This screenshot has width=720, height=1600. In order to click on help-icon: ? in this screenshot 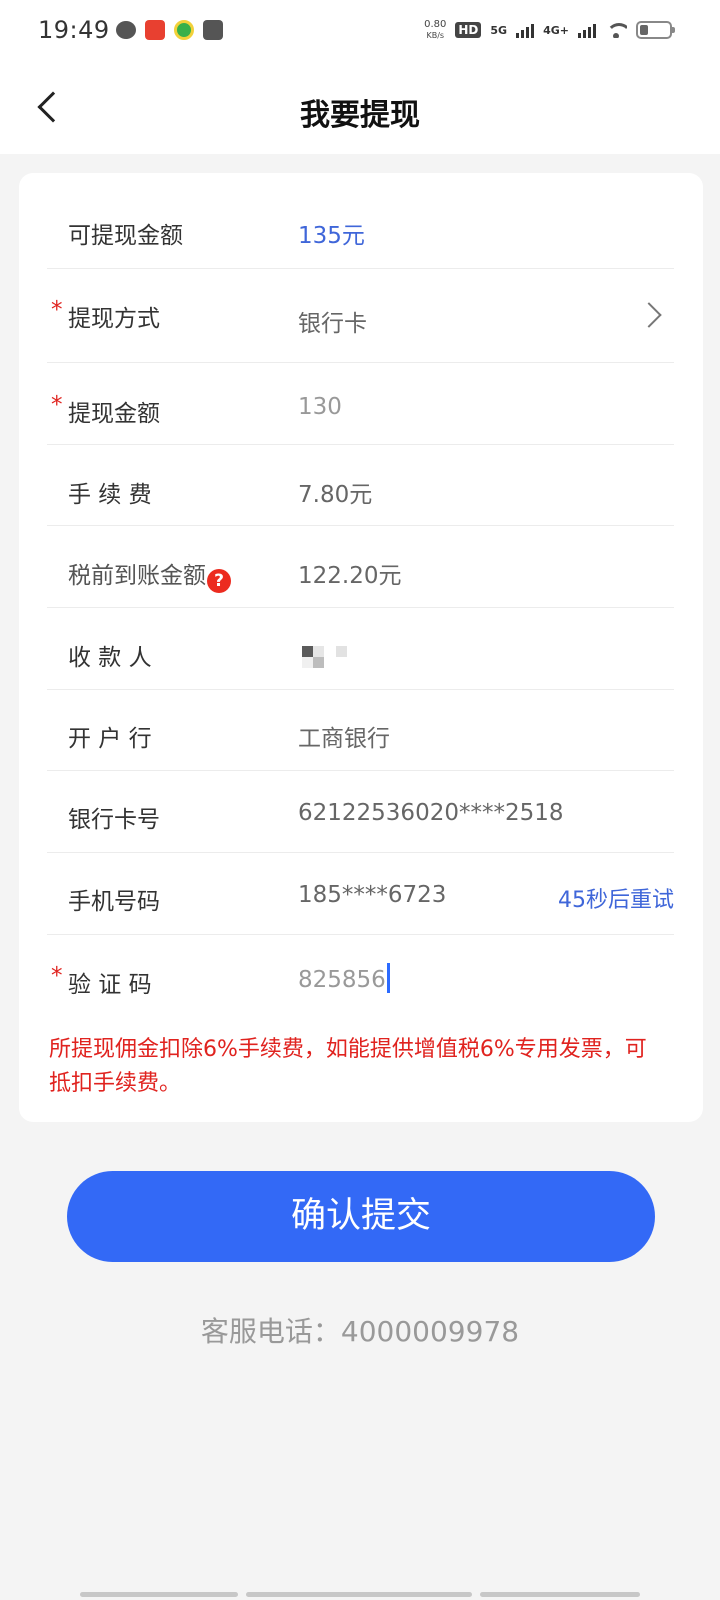, I will do `click(219, 581)`.